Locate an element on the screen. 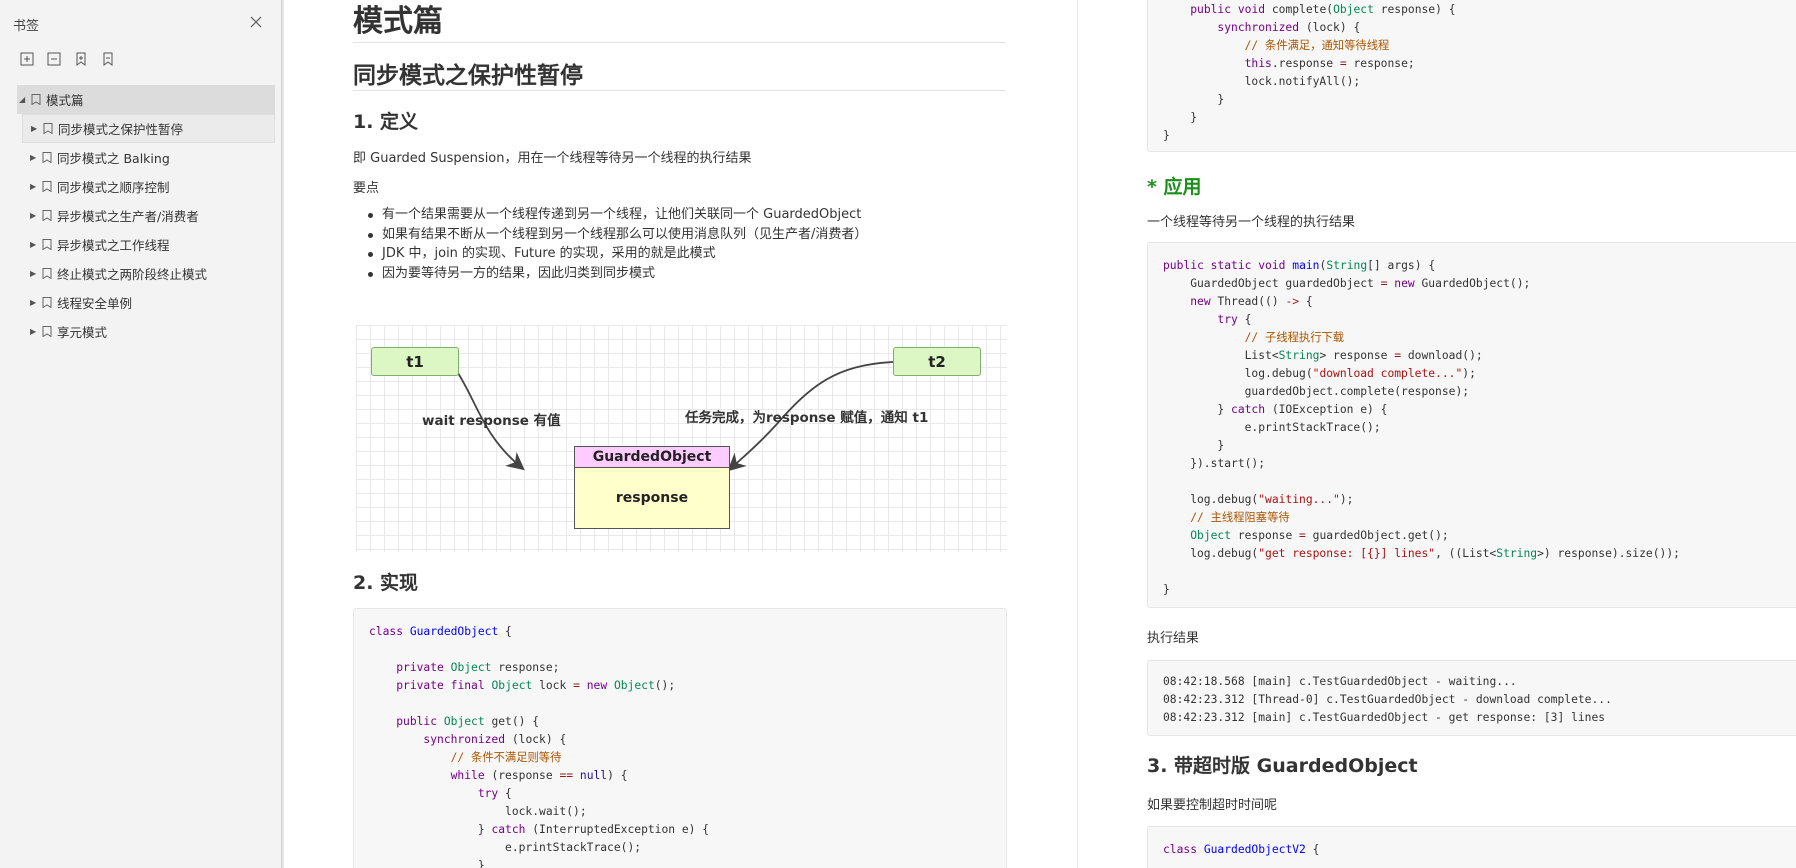 The image size is (1796, 868). sidebar-toolbar is located at coordinates (67, 58).